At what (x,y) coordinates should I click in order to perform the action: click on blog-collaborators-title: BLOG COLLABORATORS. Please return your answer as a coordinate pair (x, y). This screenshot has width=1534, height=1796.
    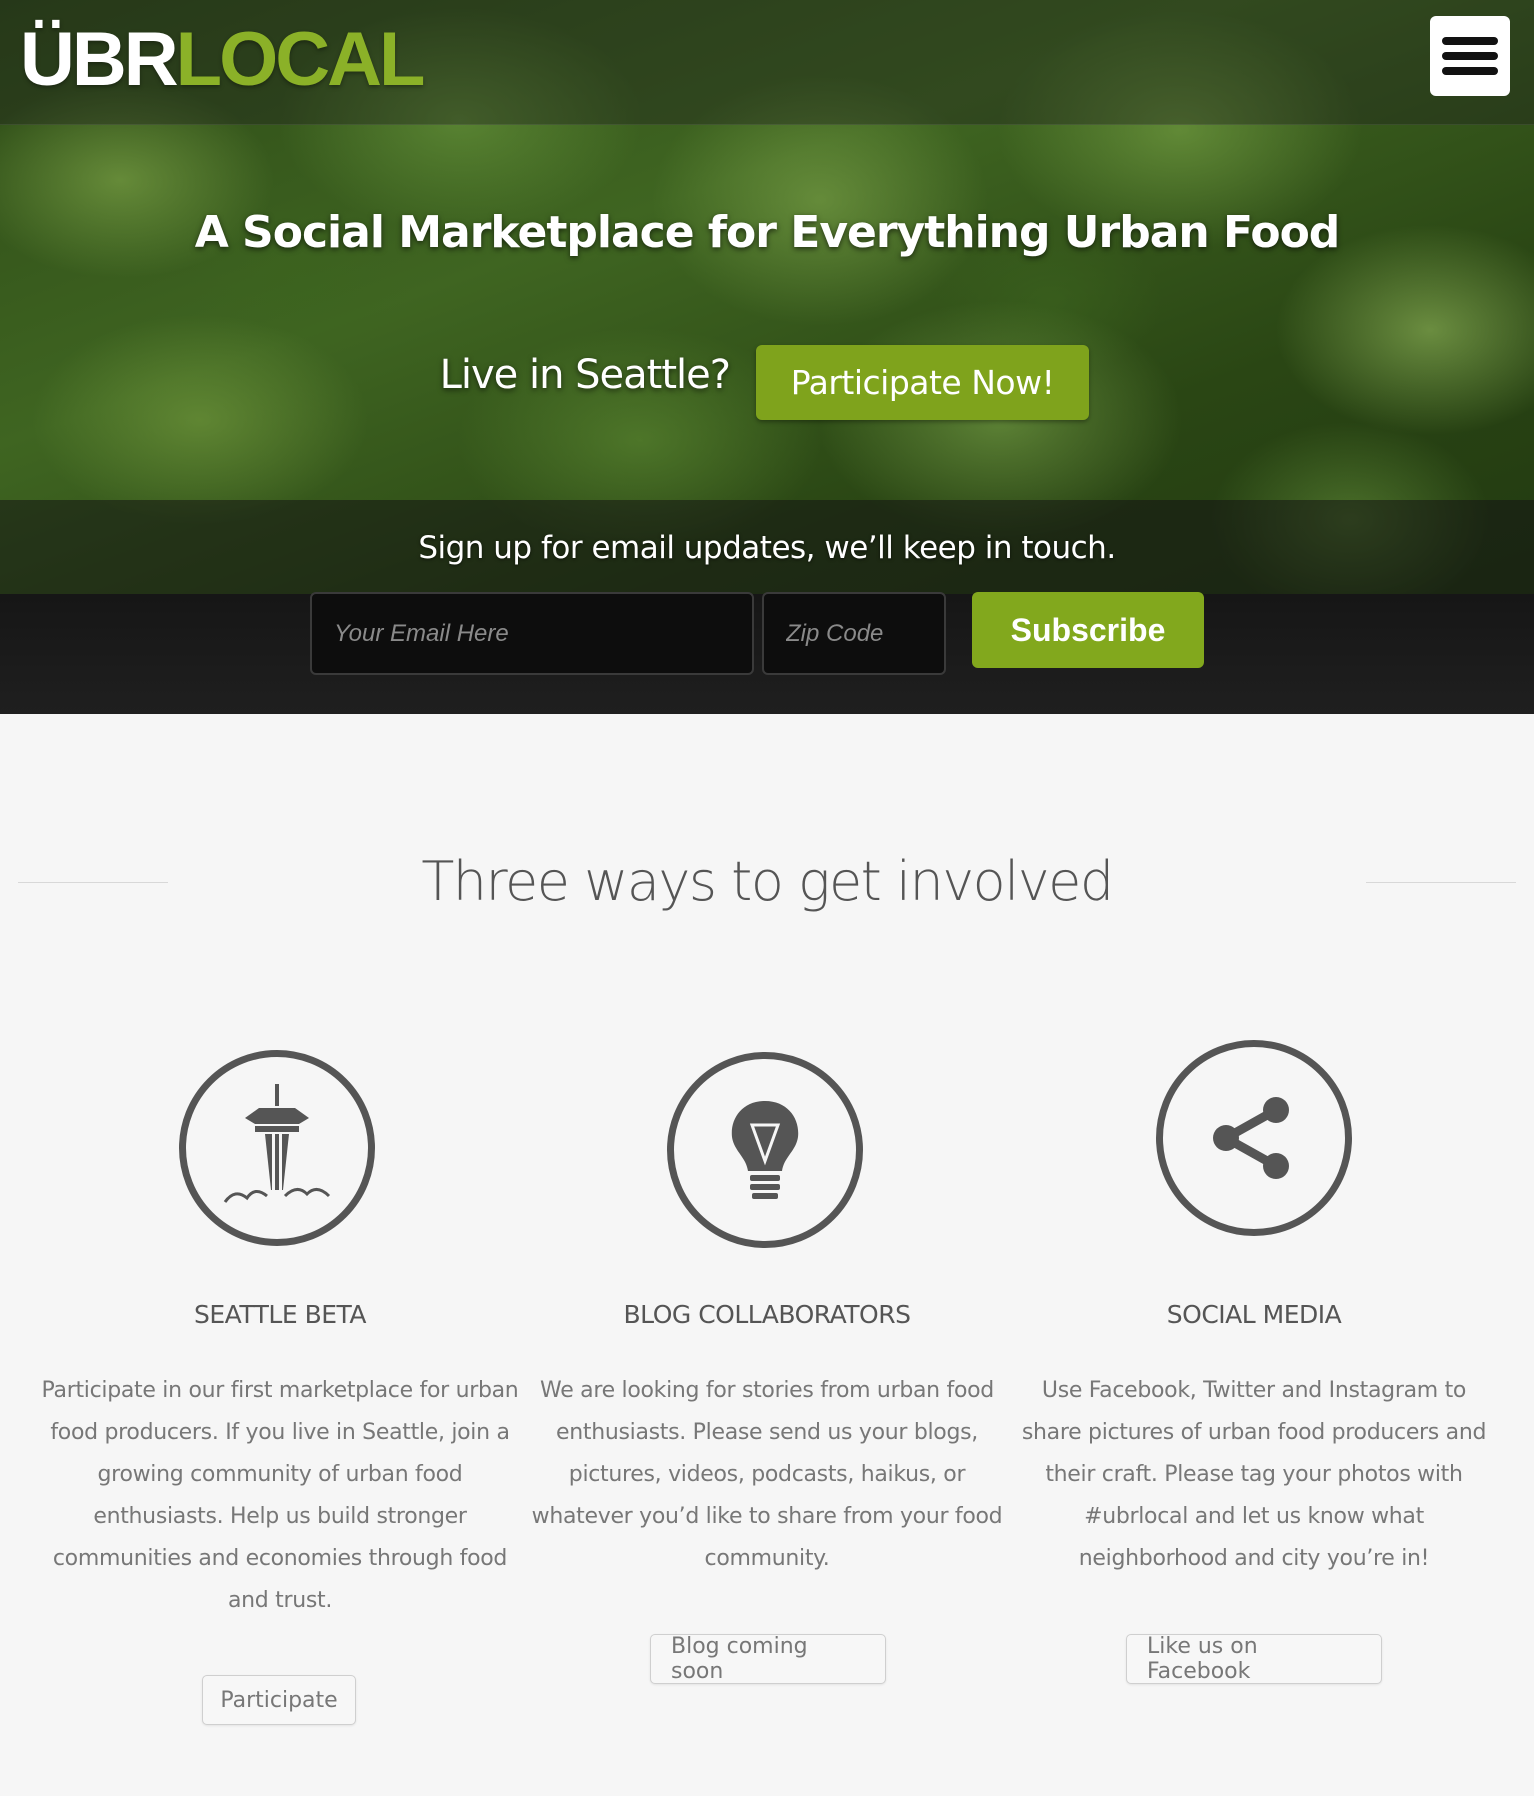
    Looking at the image, I should click on (767, 1314).